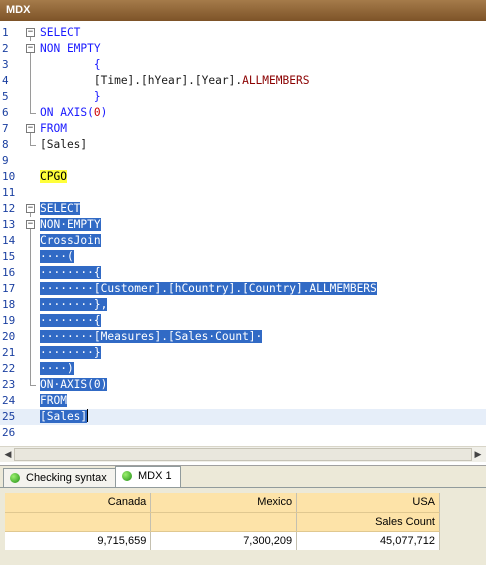 This screenshot has width=486, height=565. What do you see at coordinates (9, 432) in the screenshot?
I see `line-number: 26` at bounding box center [9, 432].